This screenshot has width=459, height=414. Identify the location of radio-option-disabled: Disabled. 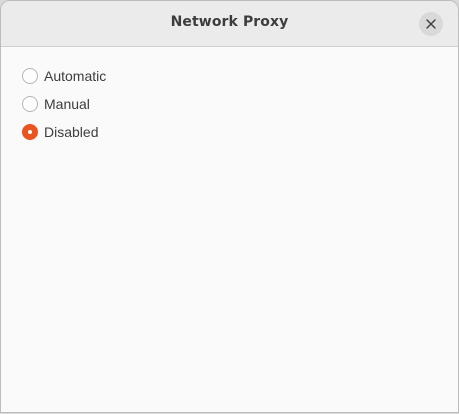
(60, 132).